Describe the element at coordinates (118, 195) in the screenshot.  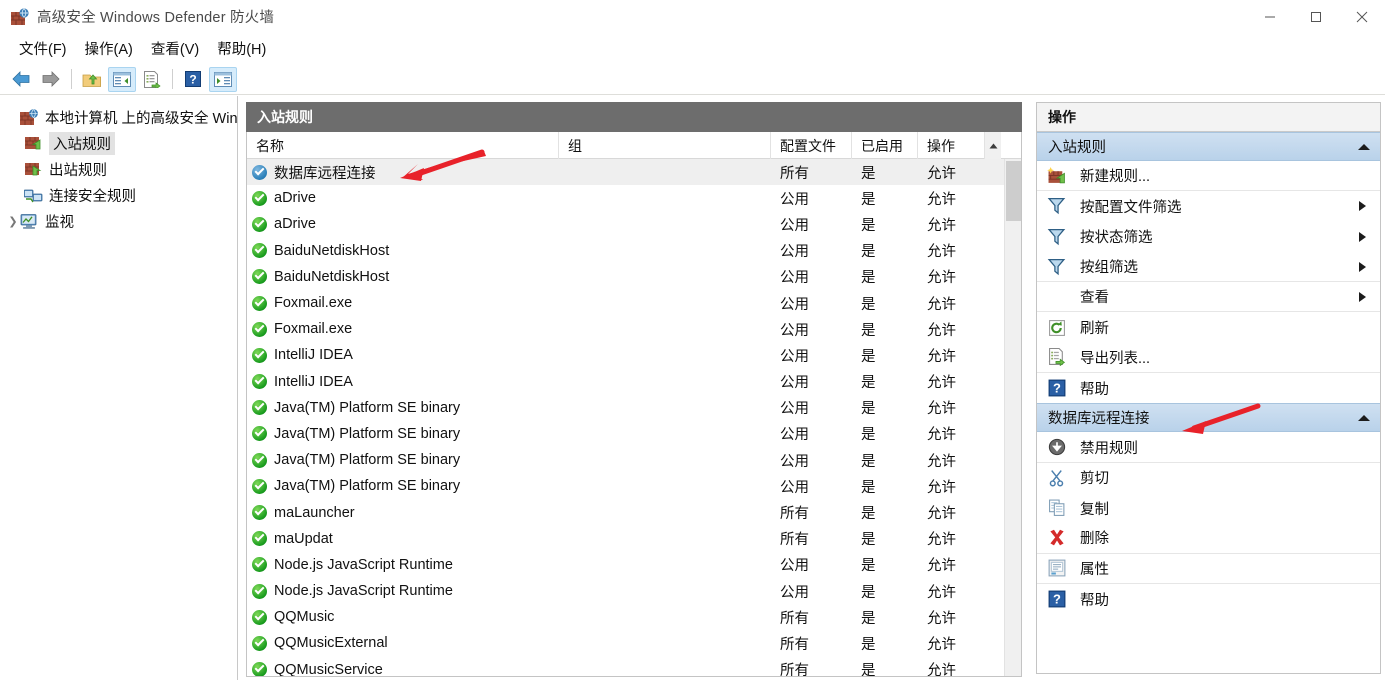
I see `tree-item-connection-security-rules: 连接安全规则` at that location.